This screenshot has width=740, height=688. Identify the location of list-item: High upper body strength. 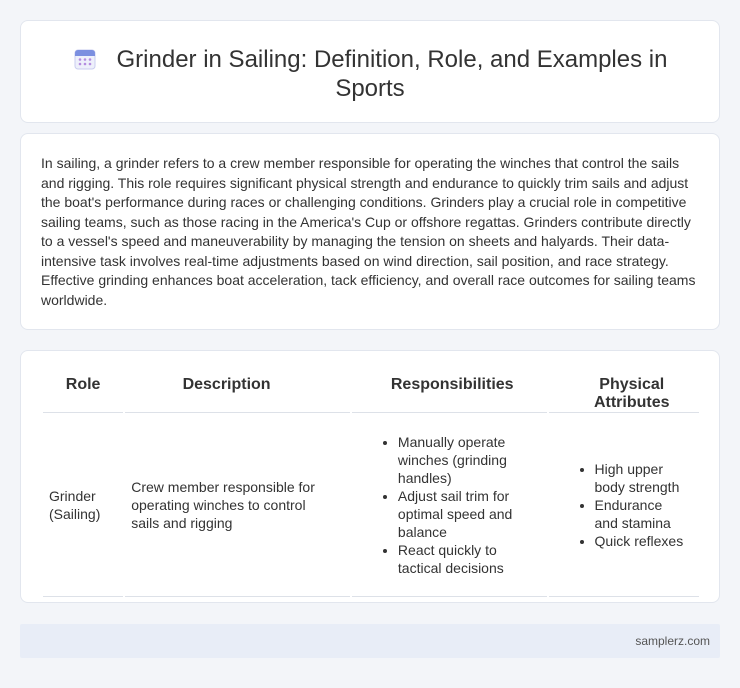
(642, 478).